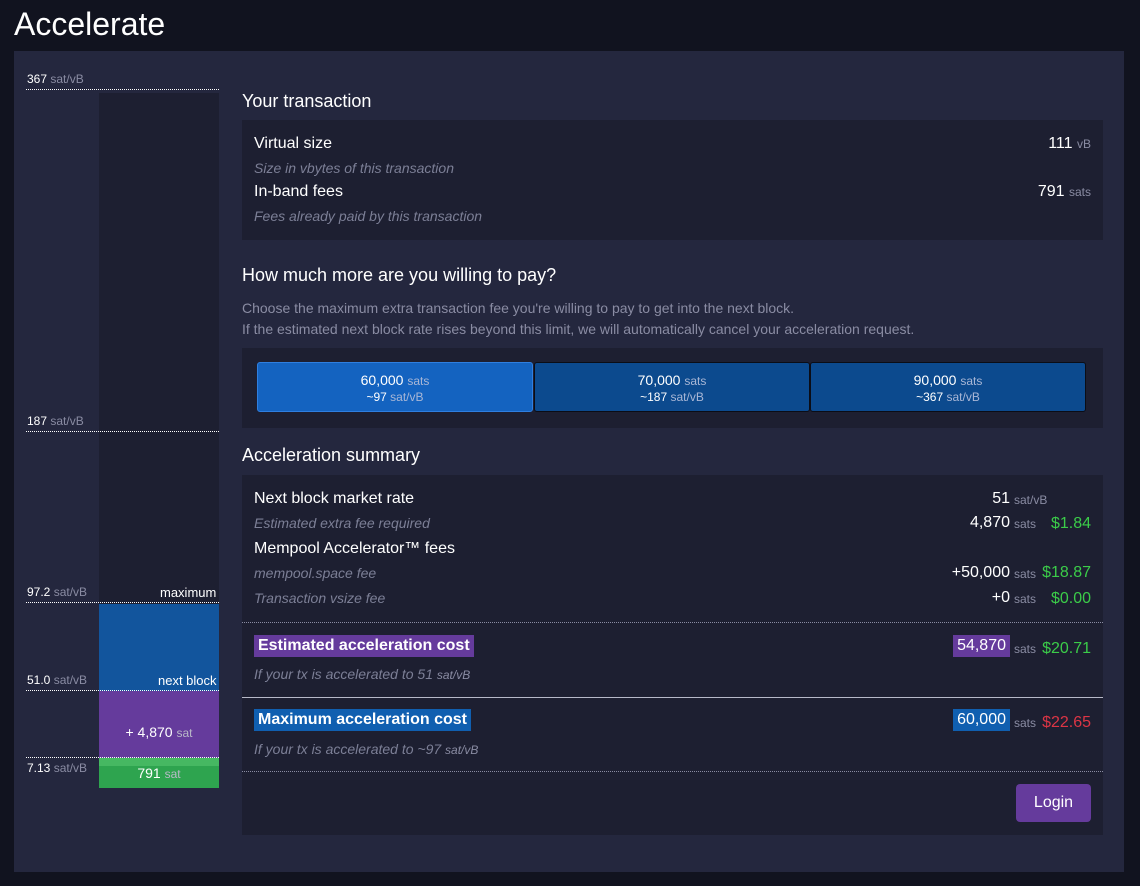  What do you see at coordinates (334, 498) in the screenshot?
I see `market-rate-label: Next block market rate` at bounding box center [334, 498].